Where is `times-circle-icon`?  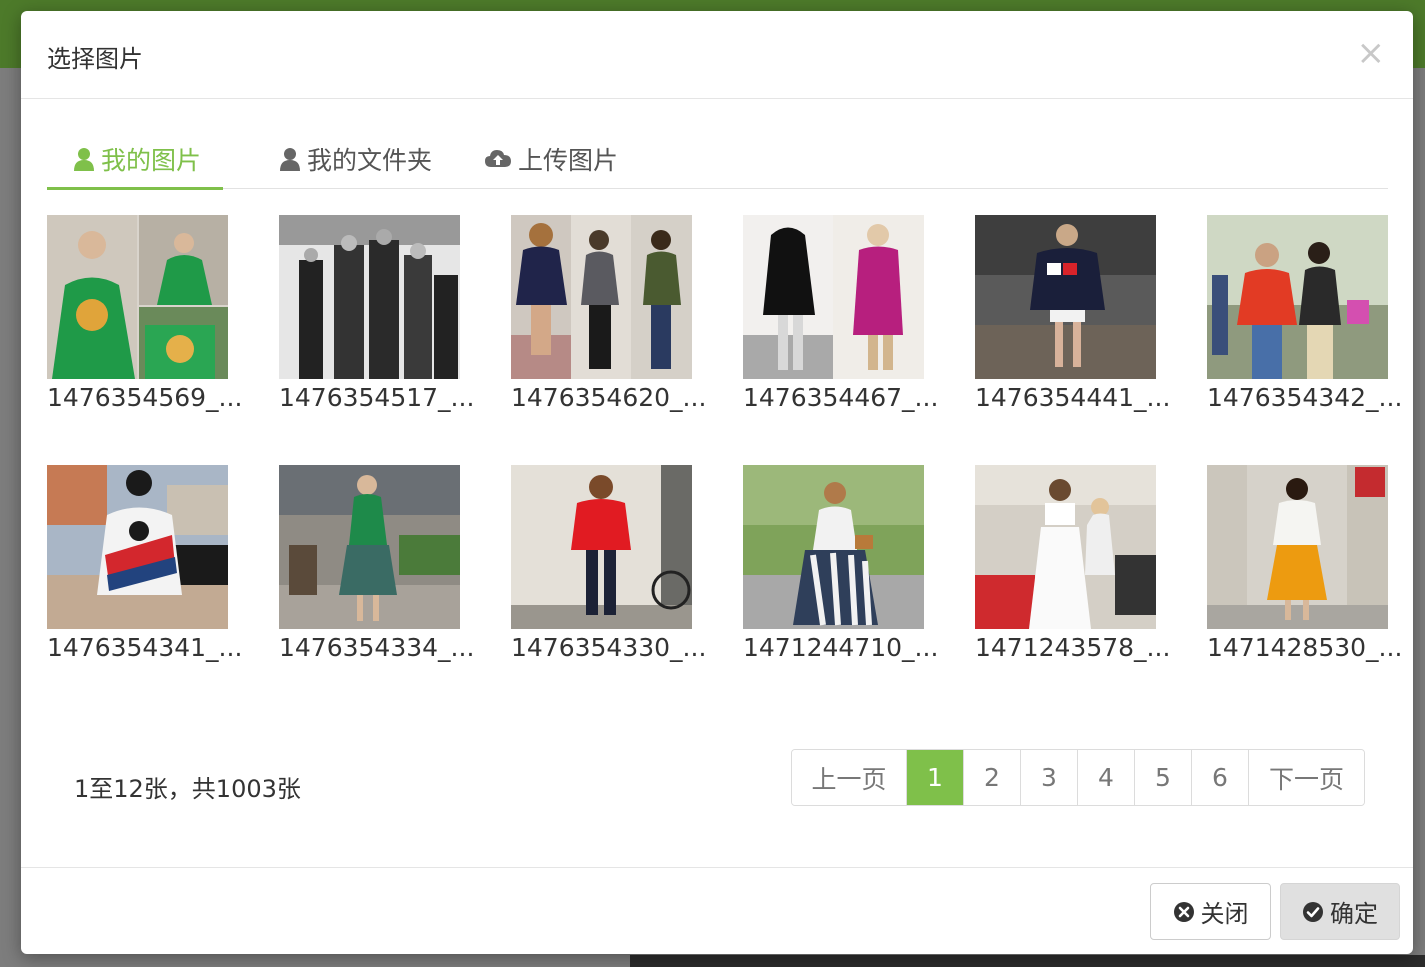 times-circle-icon is located at coordinates (1183, 911).